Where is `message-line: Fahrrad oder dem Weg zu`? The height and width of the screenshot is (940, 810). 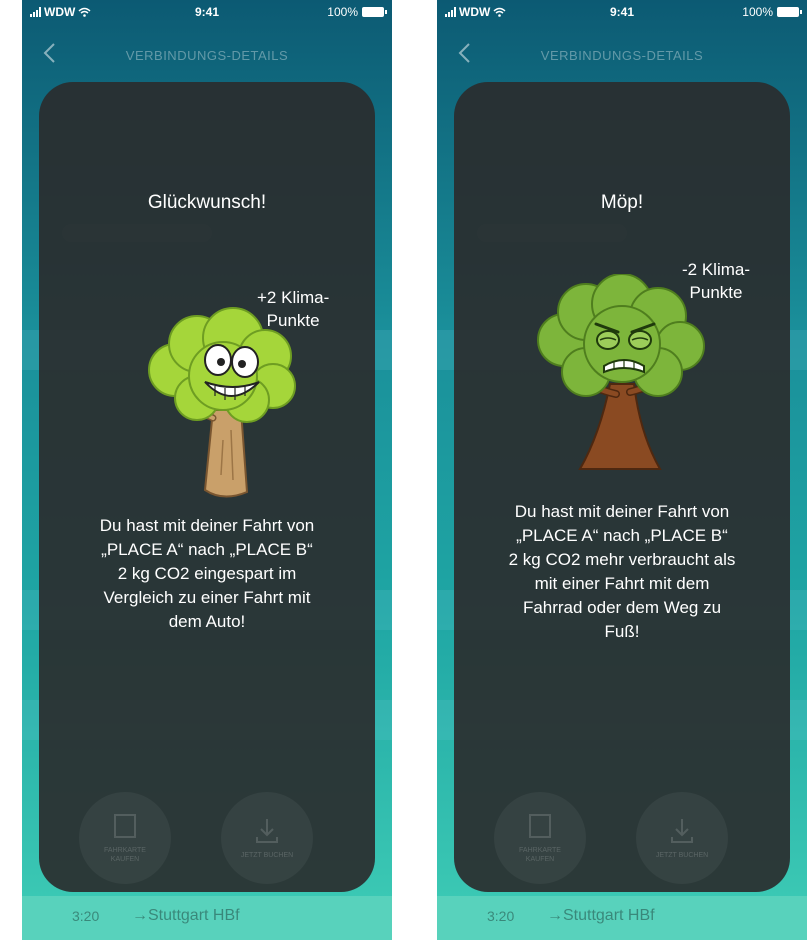
message-line: Fahrrad oder dem Weg zu is located at coordinates (622, 607).